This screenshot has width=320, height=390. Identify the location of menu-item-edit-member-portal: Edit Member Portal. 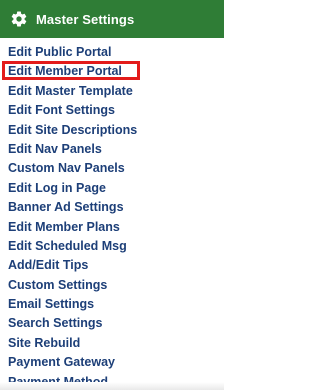
(112, 71).